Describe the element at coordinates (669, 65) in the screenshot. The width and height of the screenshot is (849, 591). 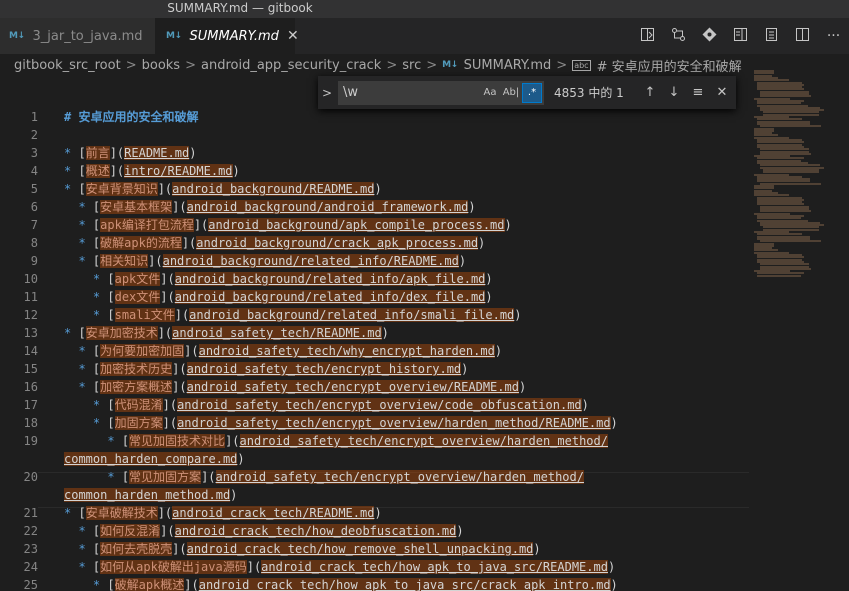
I see `breadcrumb-symbol: # 安卓应用的安全和破解` at that location.